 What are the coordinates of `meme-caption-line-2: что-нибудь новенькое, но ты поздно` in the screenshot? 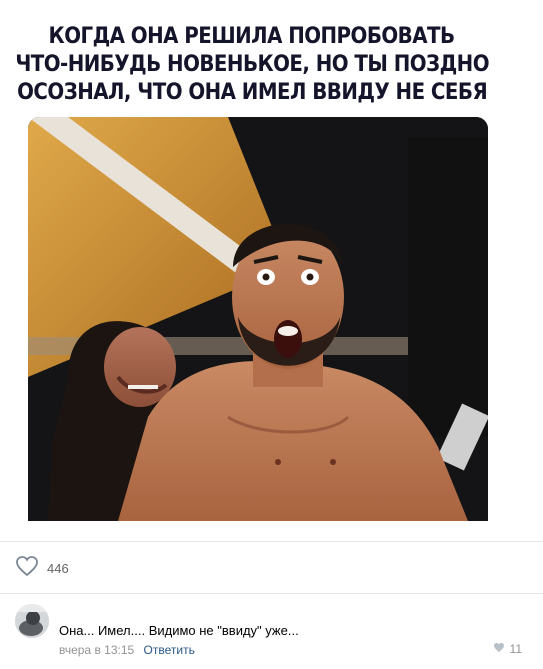 It's located at (252, 64).